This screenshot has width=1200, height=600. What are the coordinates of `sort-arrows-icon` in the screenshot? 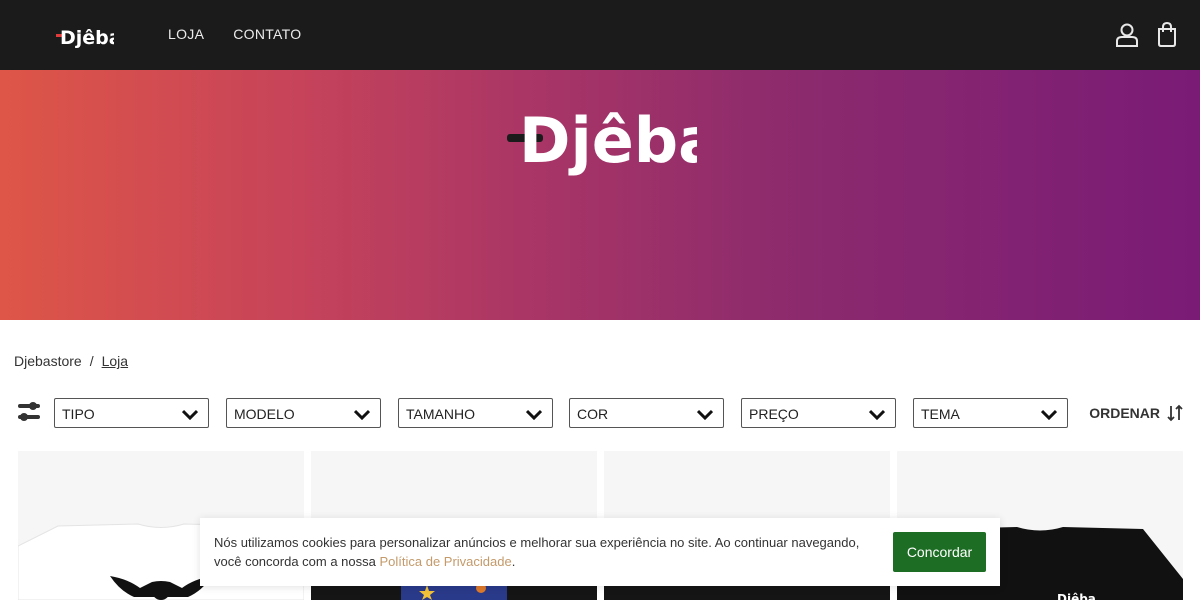 It's located at (1175, 413).